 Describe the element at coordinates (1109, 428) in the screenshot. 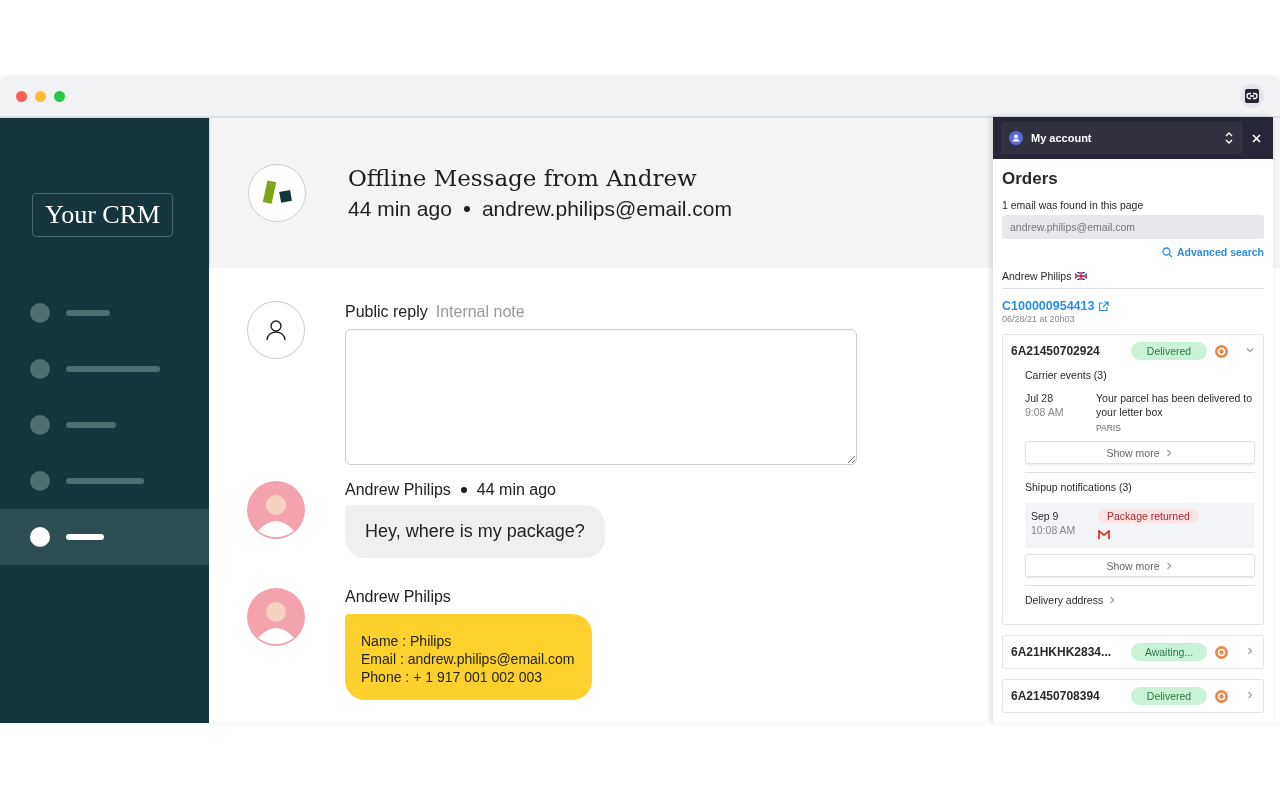

I see `event-place: PARIS` at that location.